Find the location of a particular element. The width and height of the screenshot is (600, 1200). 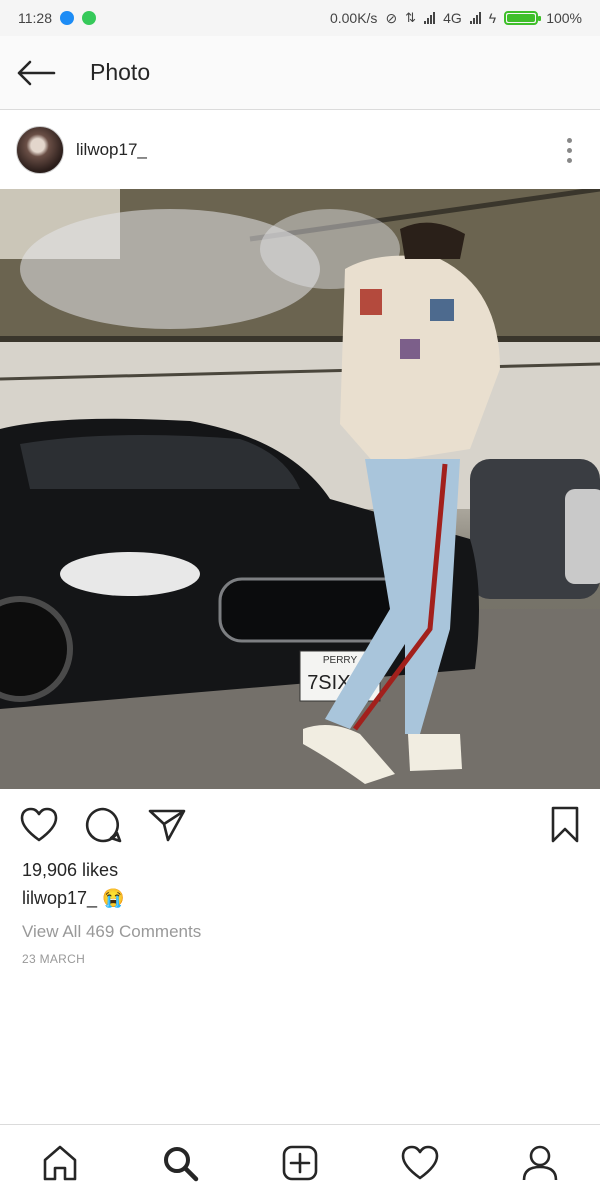

arrow-left-icon is located at coordinates (36, 72).